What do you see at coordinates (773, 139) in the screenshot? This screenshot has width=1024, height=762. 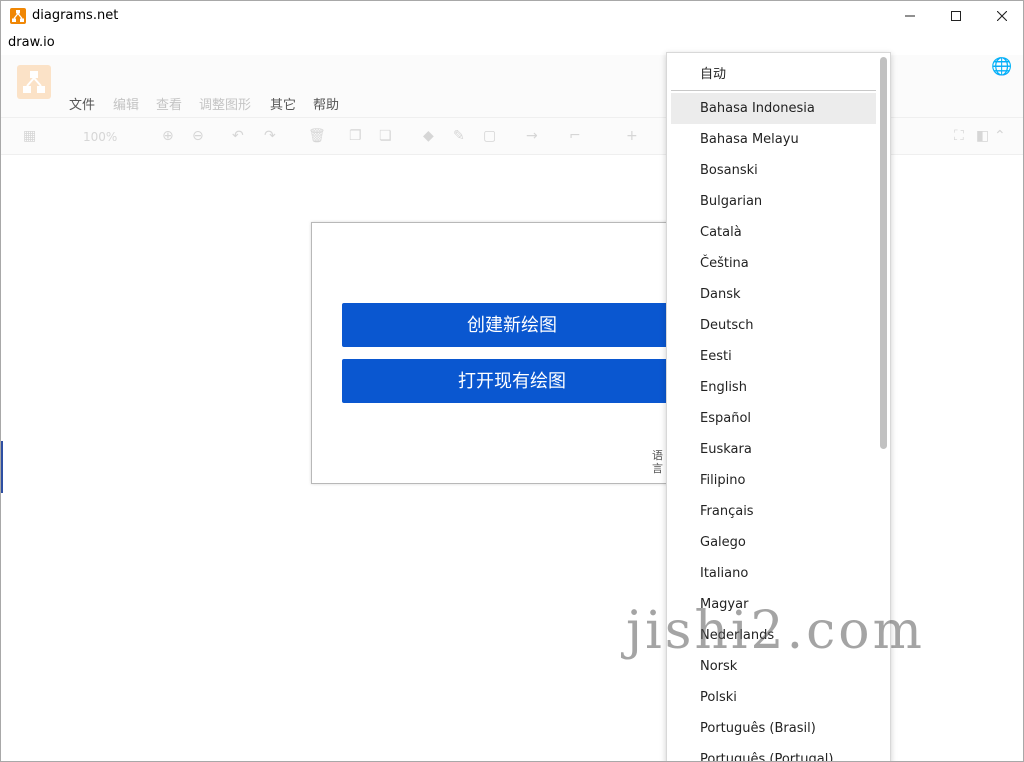 I see `language-item: Bahasa Melayu` at bounding box center [773, 139].